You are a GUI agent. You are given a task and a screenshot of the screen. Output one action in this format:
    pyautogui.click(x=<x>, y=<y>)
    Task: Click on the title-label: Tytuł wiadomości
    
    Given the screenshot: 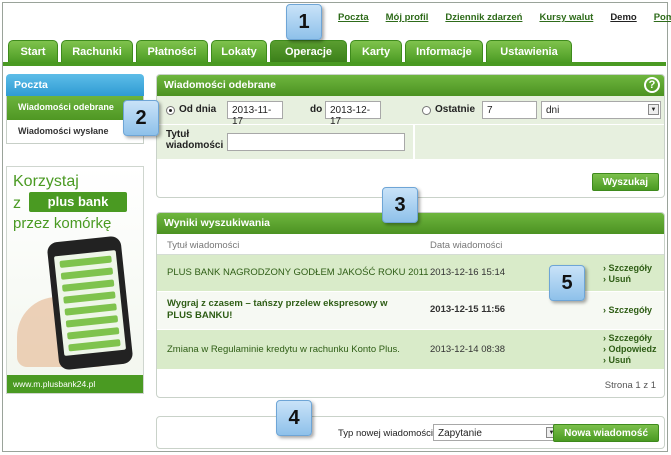 What is the action you would take?
    pyautogui.click(x=195, y=140)
    